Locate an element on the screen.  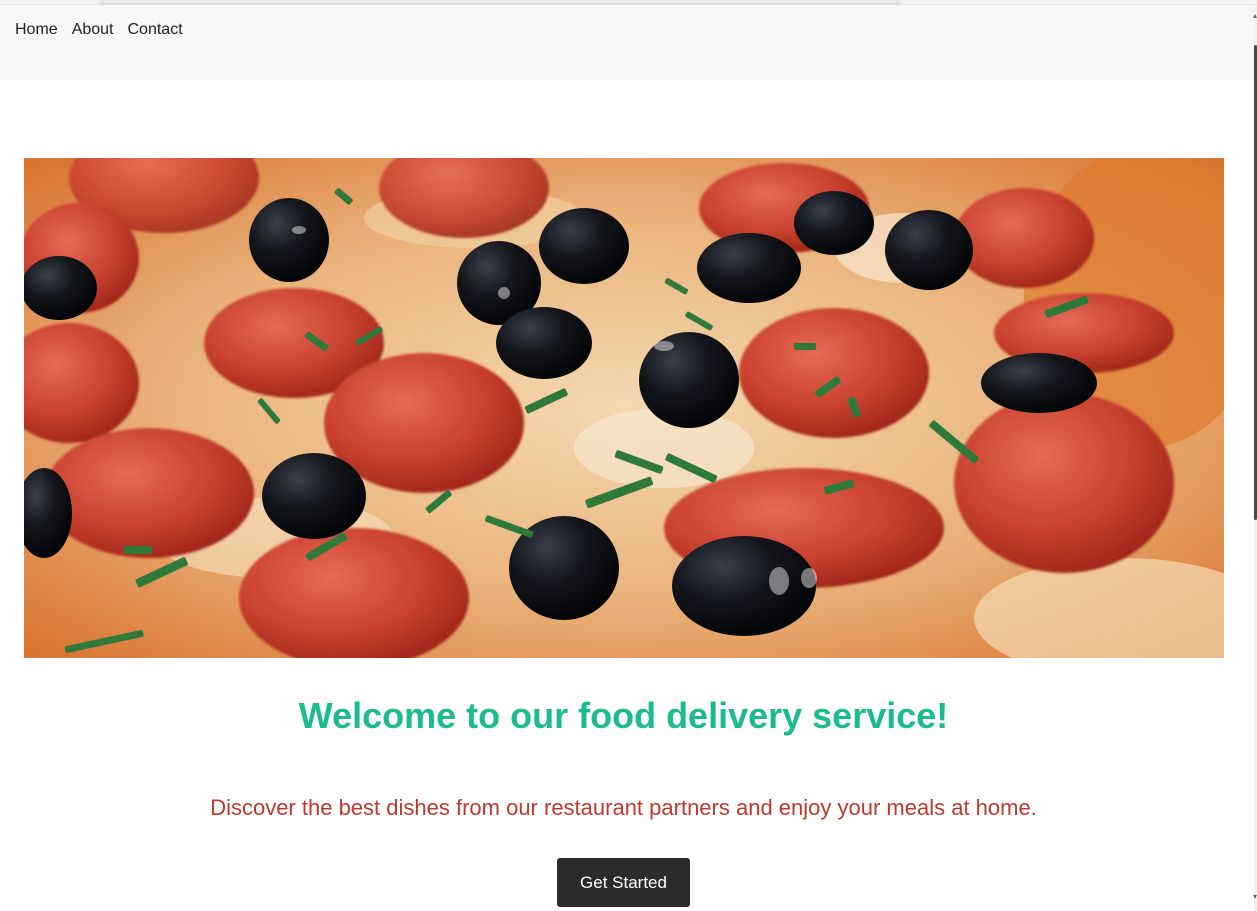
nav-link-home: Home is located at coordinates (36, 29).